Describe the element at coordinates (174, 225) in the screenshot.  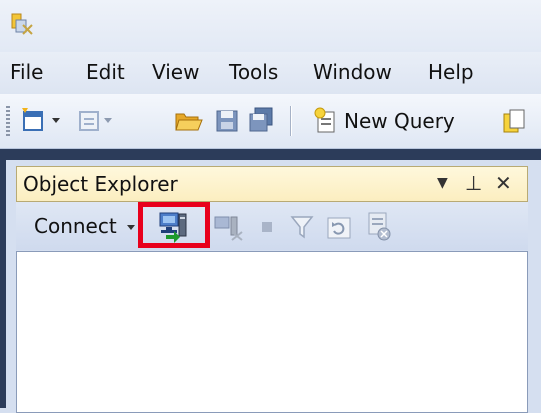
I see `highlight-box` at that location.